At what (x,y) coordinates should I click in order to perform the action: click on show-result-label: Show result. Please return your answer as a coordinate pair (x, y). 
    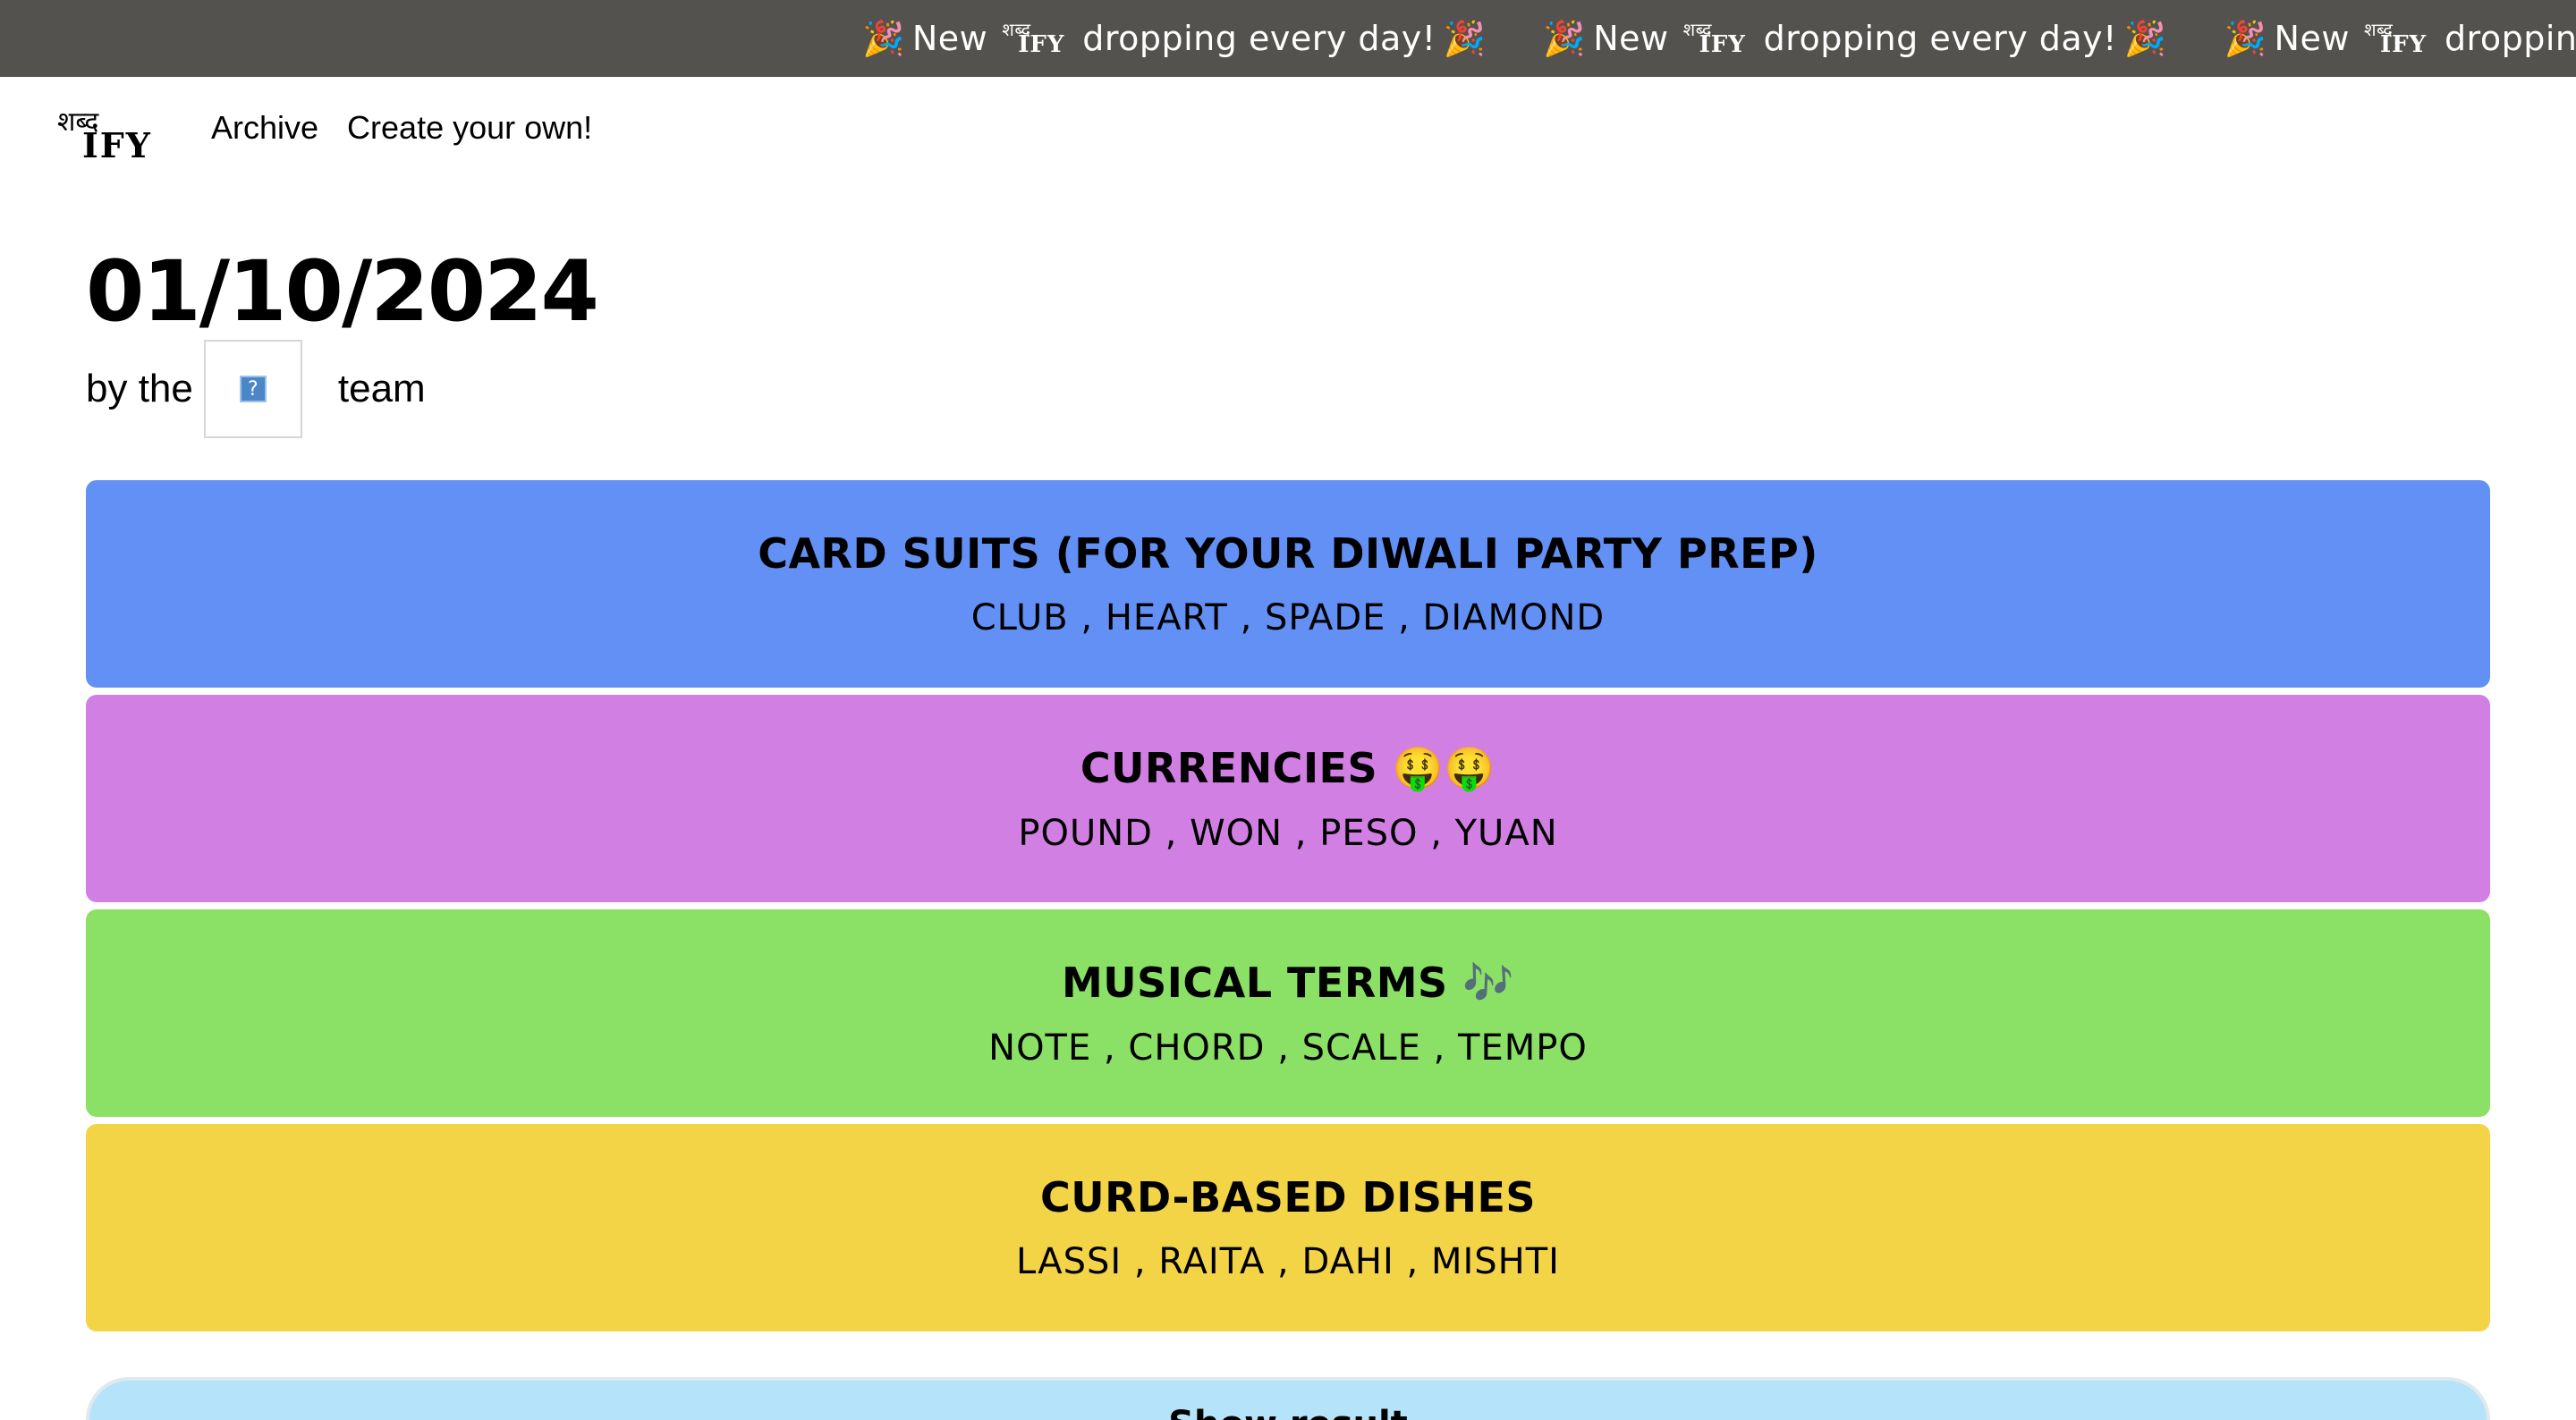
    Looking at the image, I should click on (1288, 1412).